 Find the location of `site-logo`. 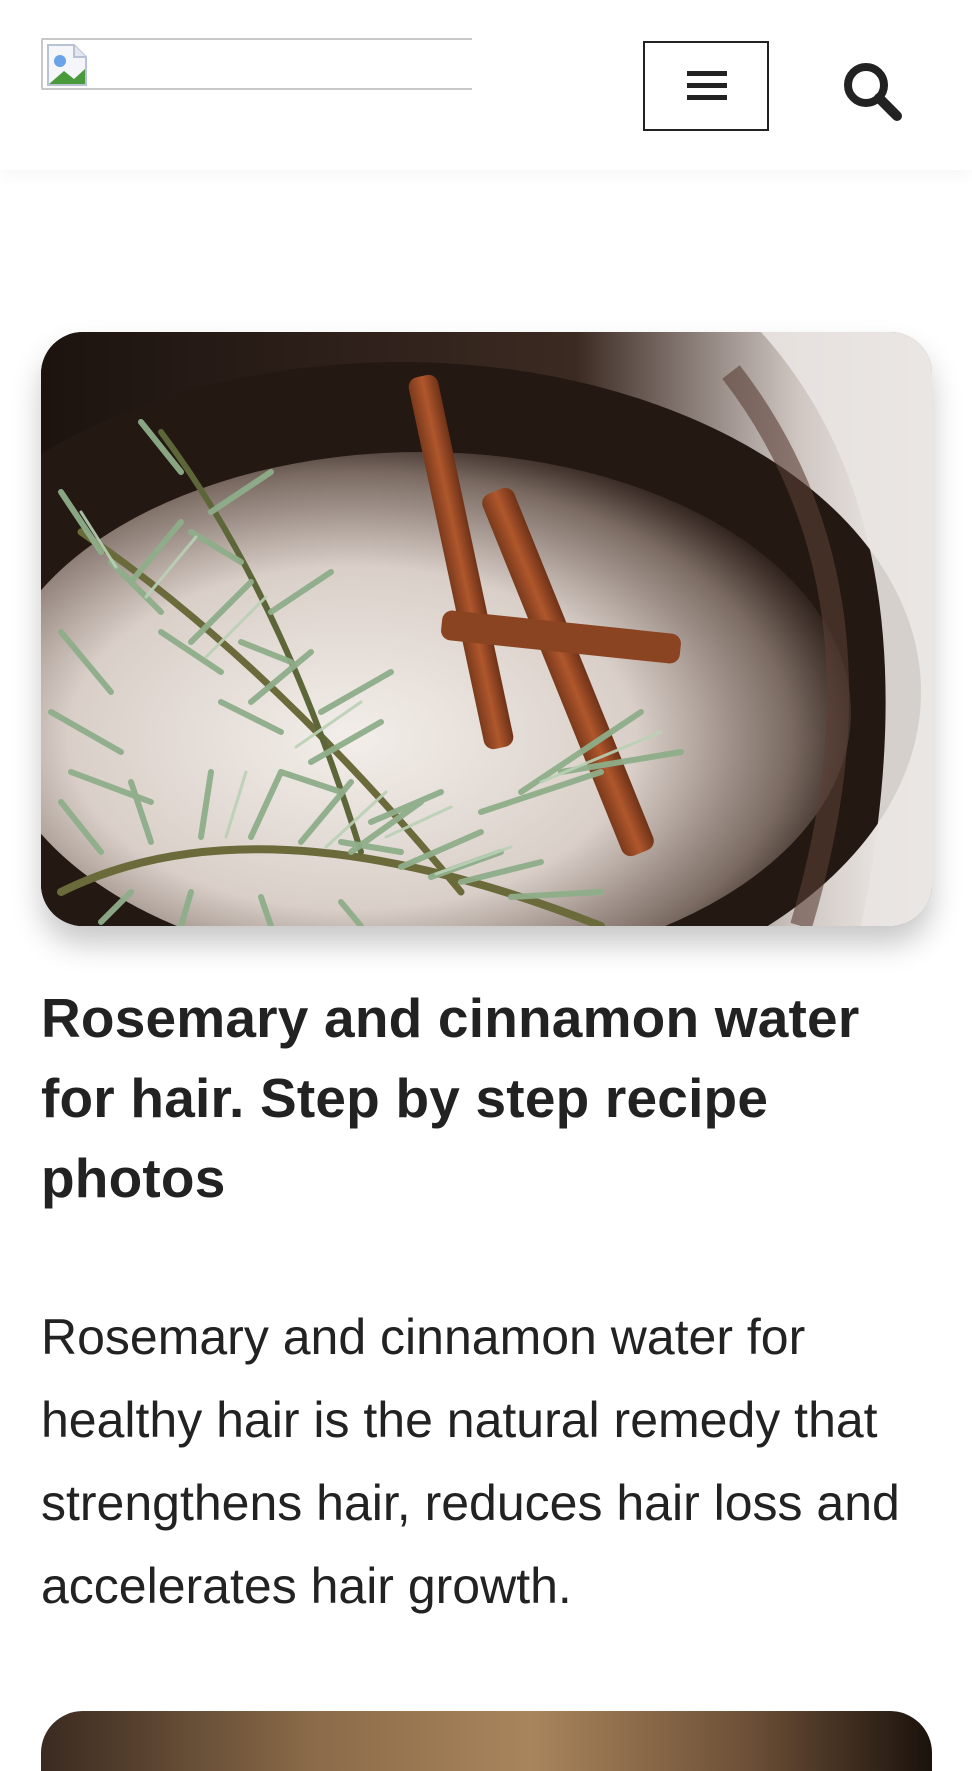

site-logo is located at coordinates (256, 64).